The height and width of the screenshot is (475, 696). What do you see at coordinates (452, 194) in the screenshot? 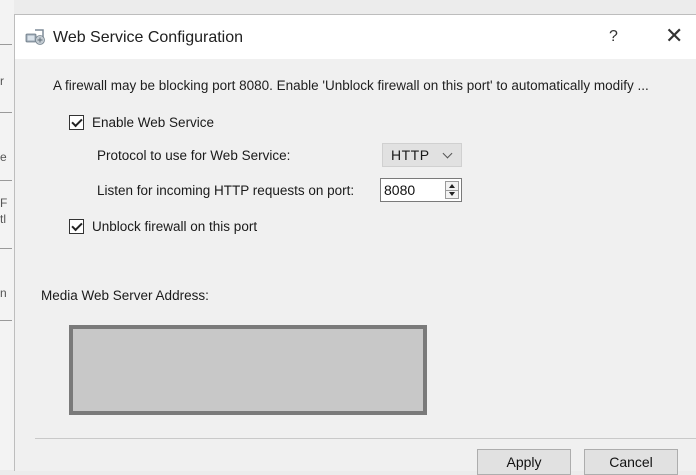
I see `arrow-down-icon` at bounding box center [452, 194].